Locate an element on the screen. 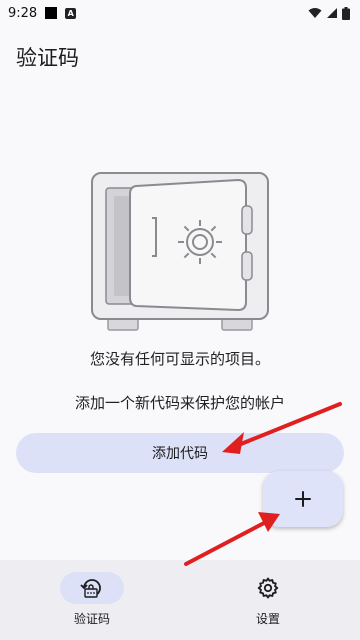  empty-state-hint: 添加一个新代码来保护您的帐户 is located at coordinates (179, 403).